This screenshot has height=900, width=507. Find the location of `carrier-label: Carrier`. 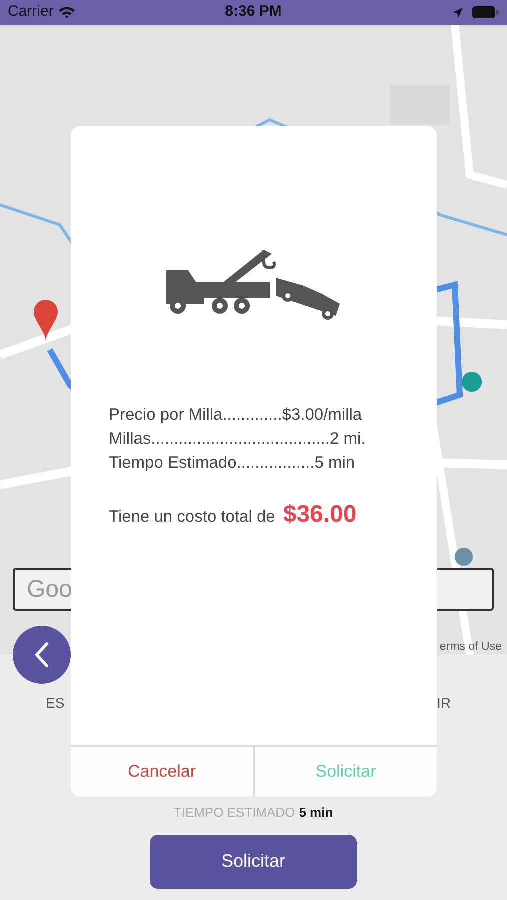

carrier-label: Carrier is located at coordinates (31, 12).